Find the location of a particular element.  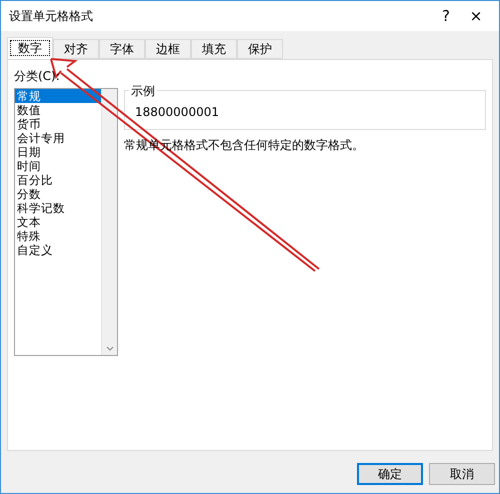

help-button: ? is located at coordinates (446, 16).